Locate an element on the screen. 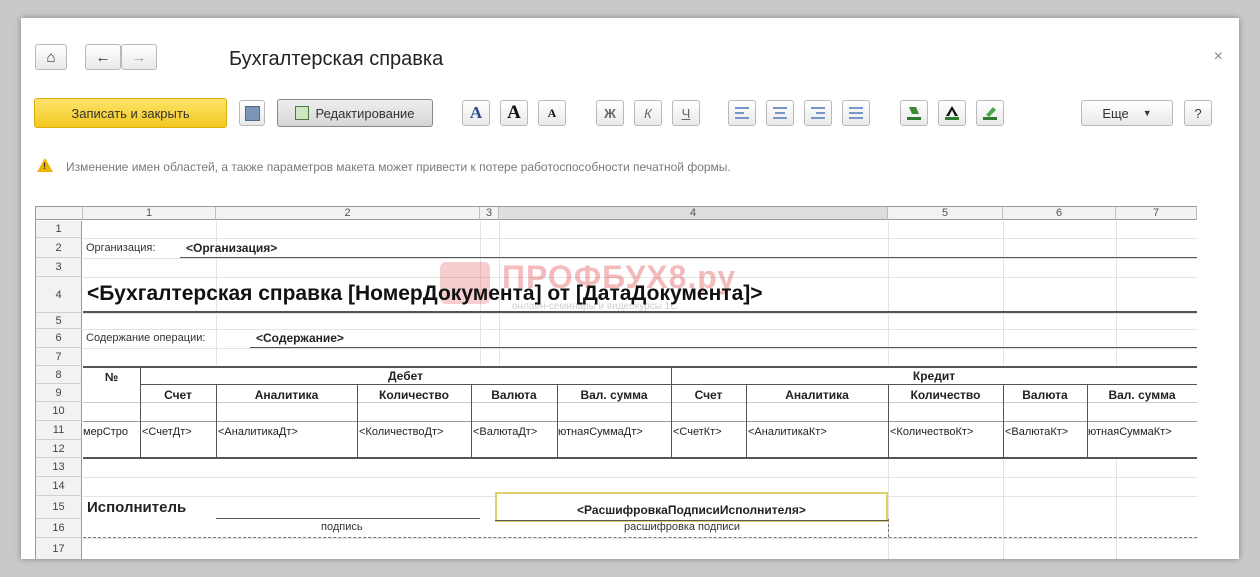  content-value: <Содержание> is located at coordinates (300, 338).